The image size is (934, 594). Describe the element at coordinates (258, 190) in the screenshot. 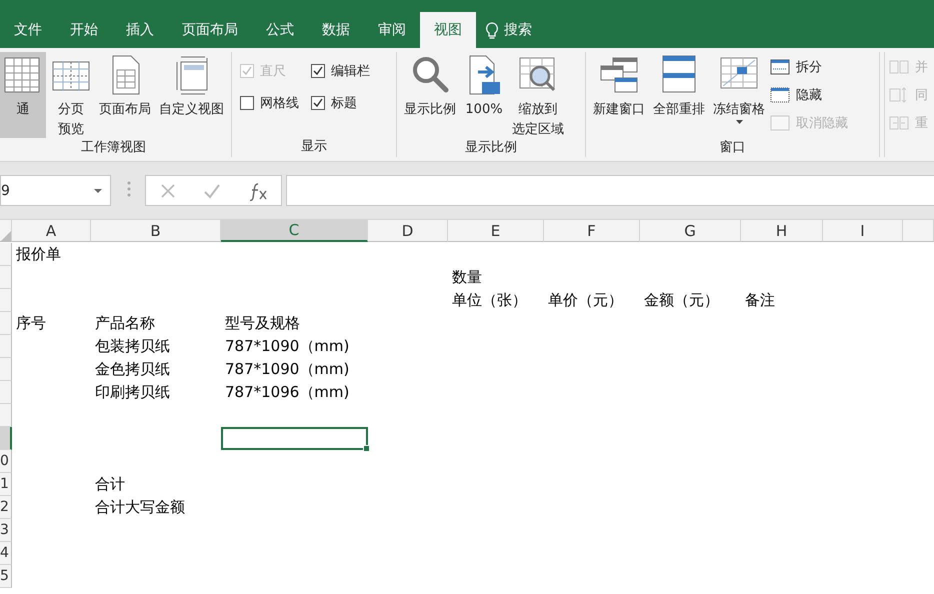

I see `function-icon` at that location.